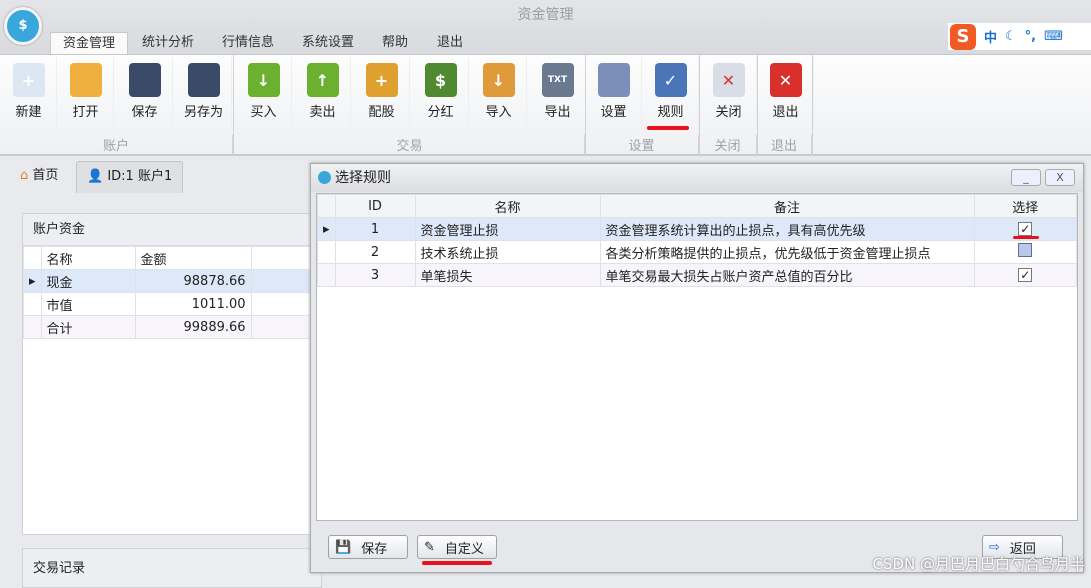 This screenshot has width=1091, height=588. Describe the element at coordinates (172, 281) in the screenshot. I see `table-row: ▸ 现金 98878.66` at that location.